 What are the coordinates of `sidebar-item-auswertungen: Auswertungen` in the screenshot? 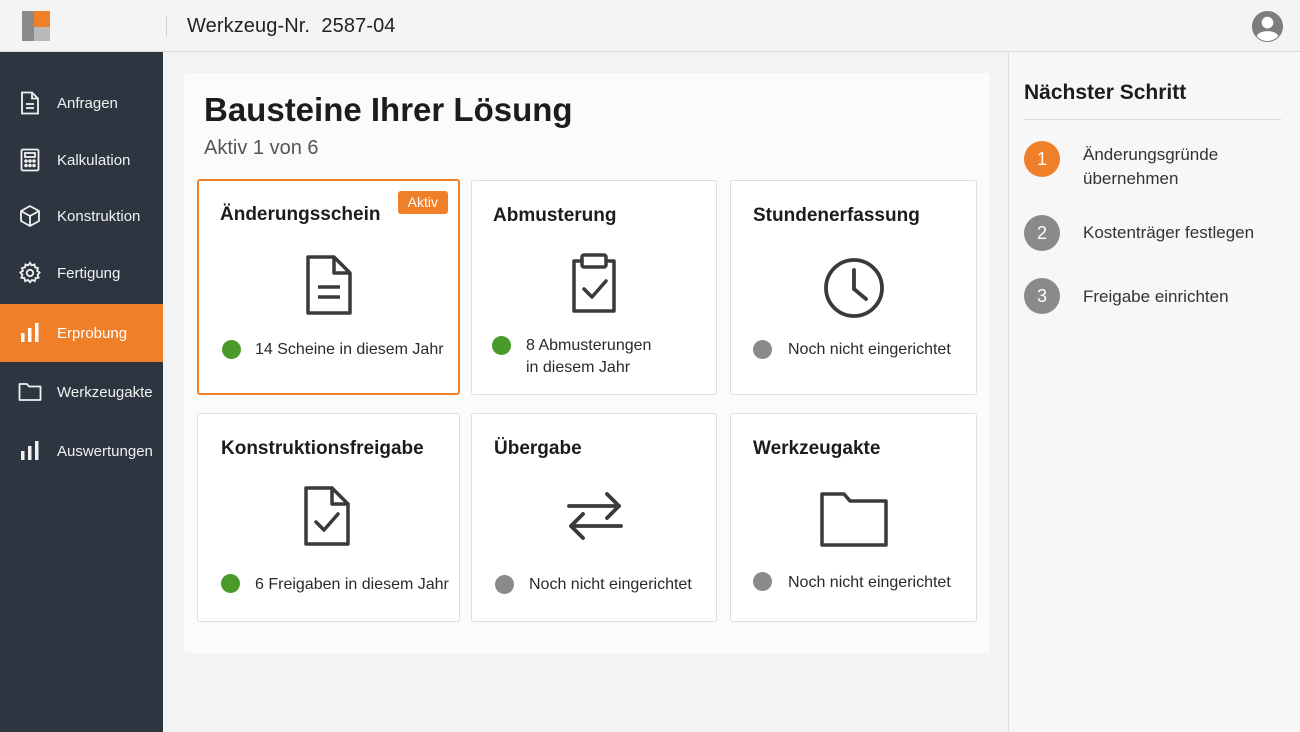 It's located at (81, 451).